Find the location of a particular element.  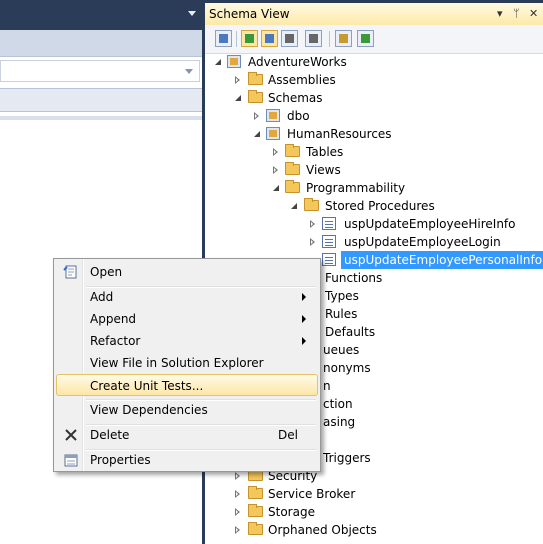

hierarchy-icon is located at coordinates (313, 38).